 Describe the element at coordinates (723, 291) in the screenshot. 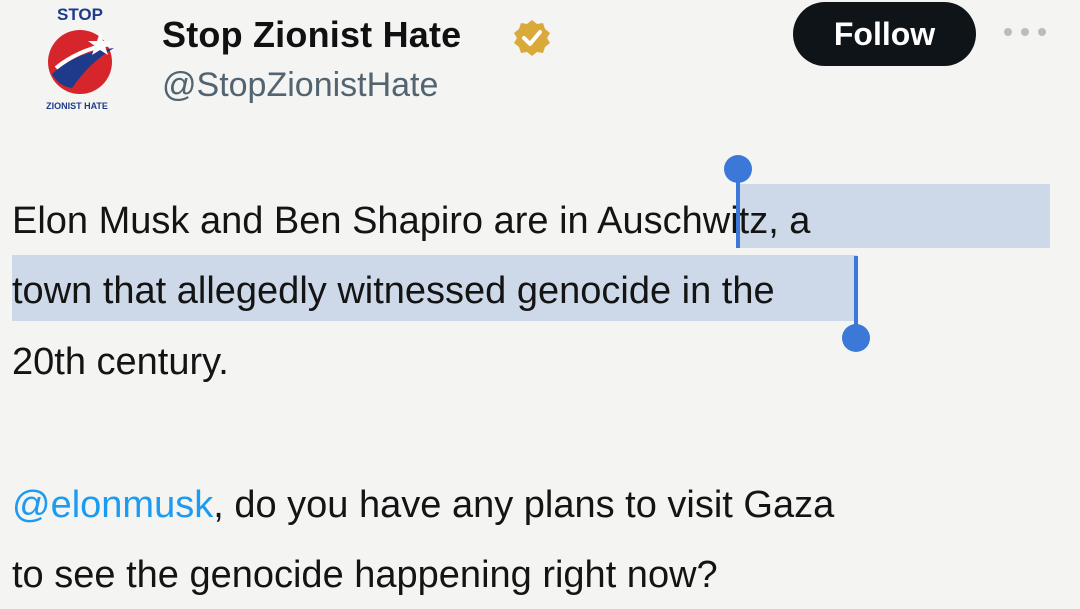

I see `post-text-after-selection: in the` at that location.